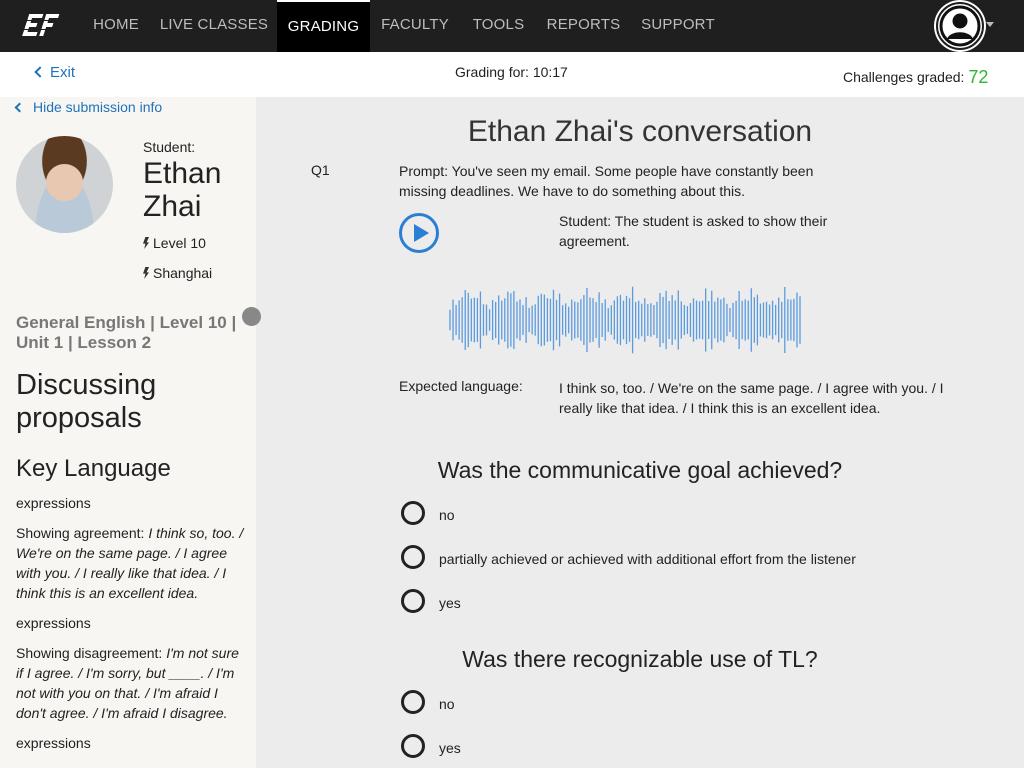  What do you see at coordinates (461, 386) in the screenshot?
I see `expected-language-label: Expected language:` at bounding box center [461, 386].